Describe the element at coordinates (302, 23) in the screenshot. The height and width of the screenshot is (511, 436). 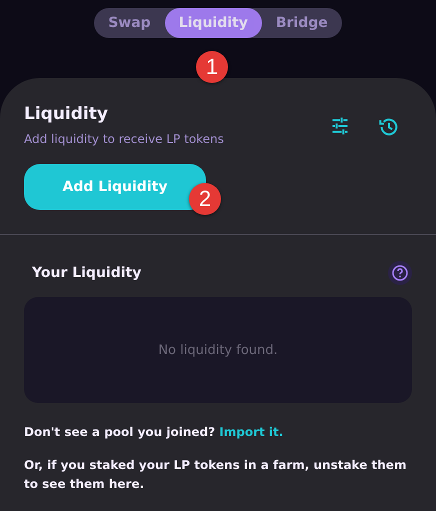
I see `tab: Bridge` at that location.